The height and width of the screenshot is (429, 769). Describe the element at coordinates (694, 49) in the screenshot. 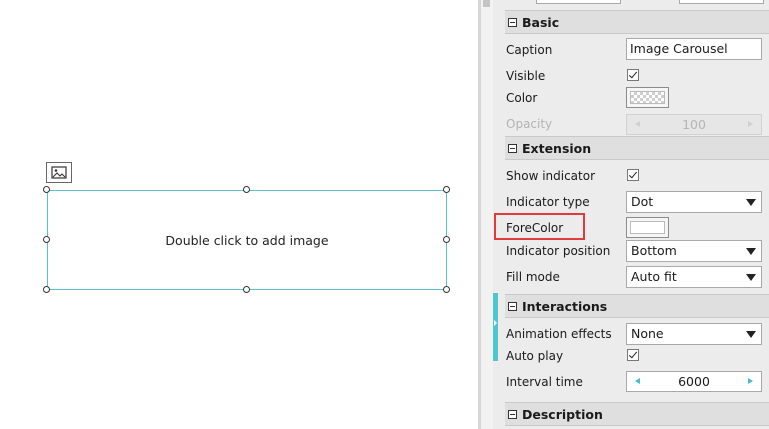

I see `caption-input: Image Carousel` at that location.